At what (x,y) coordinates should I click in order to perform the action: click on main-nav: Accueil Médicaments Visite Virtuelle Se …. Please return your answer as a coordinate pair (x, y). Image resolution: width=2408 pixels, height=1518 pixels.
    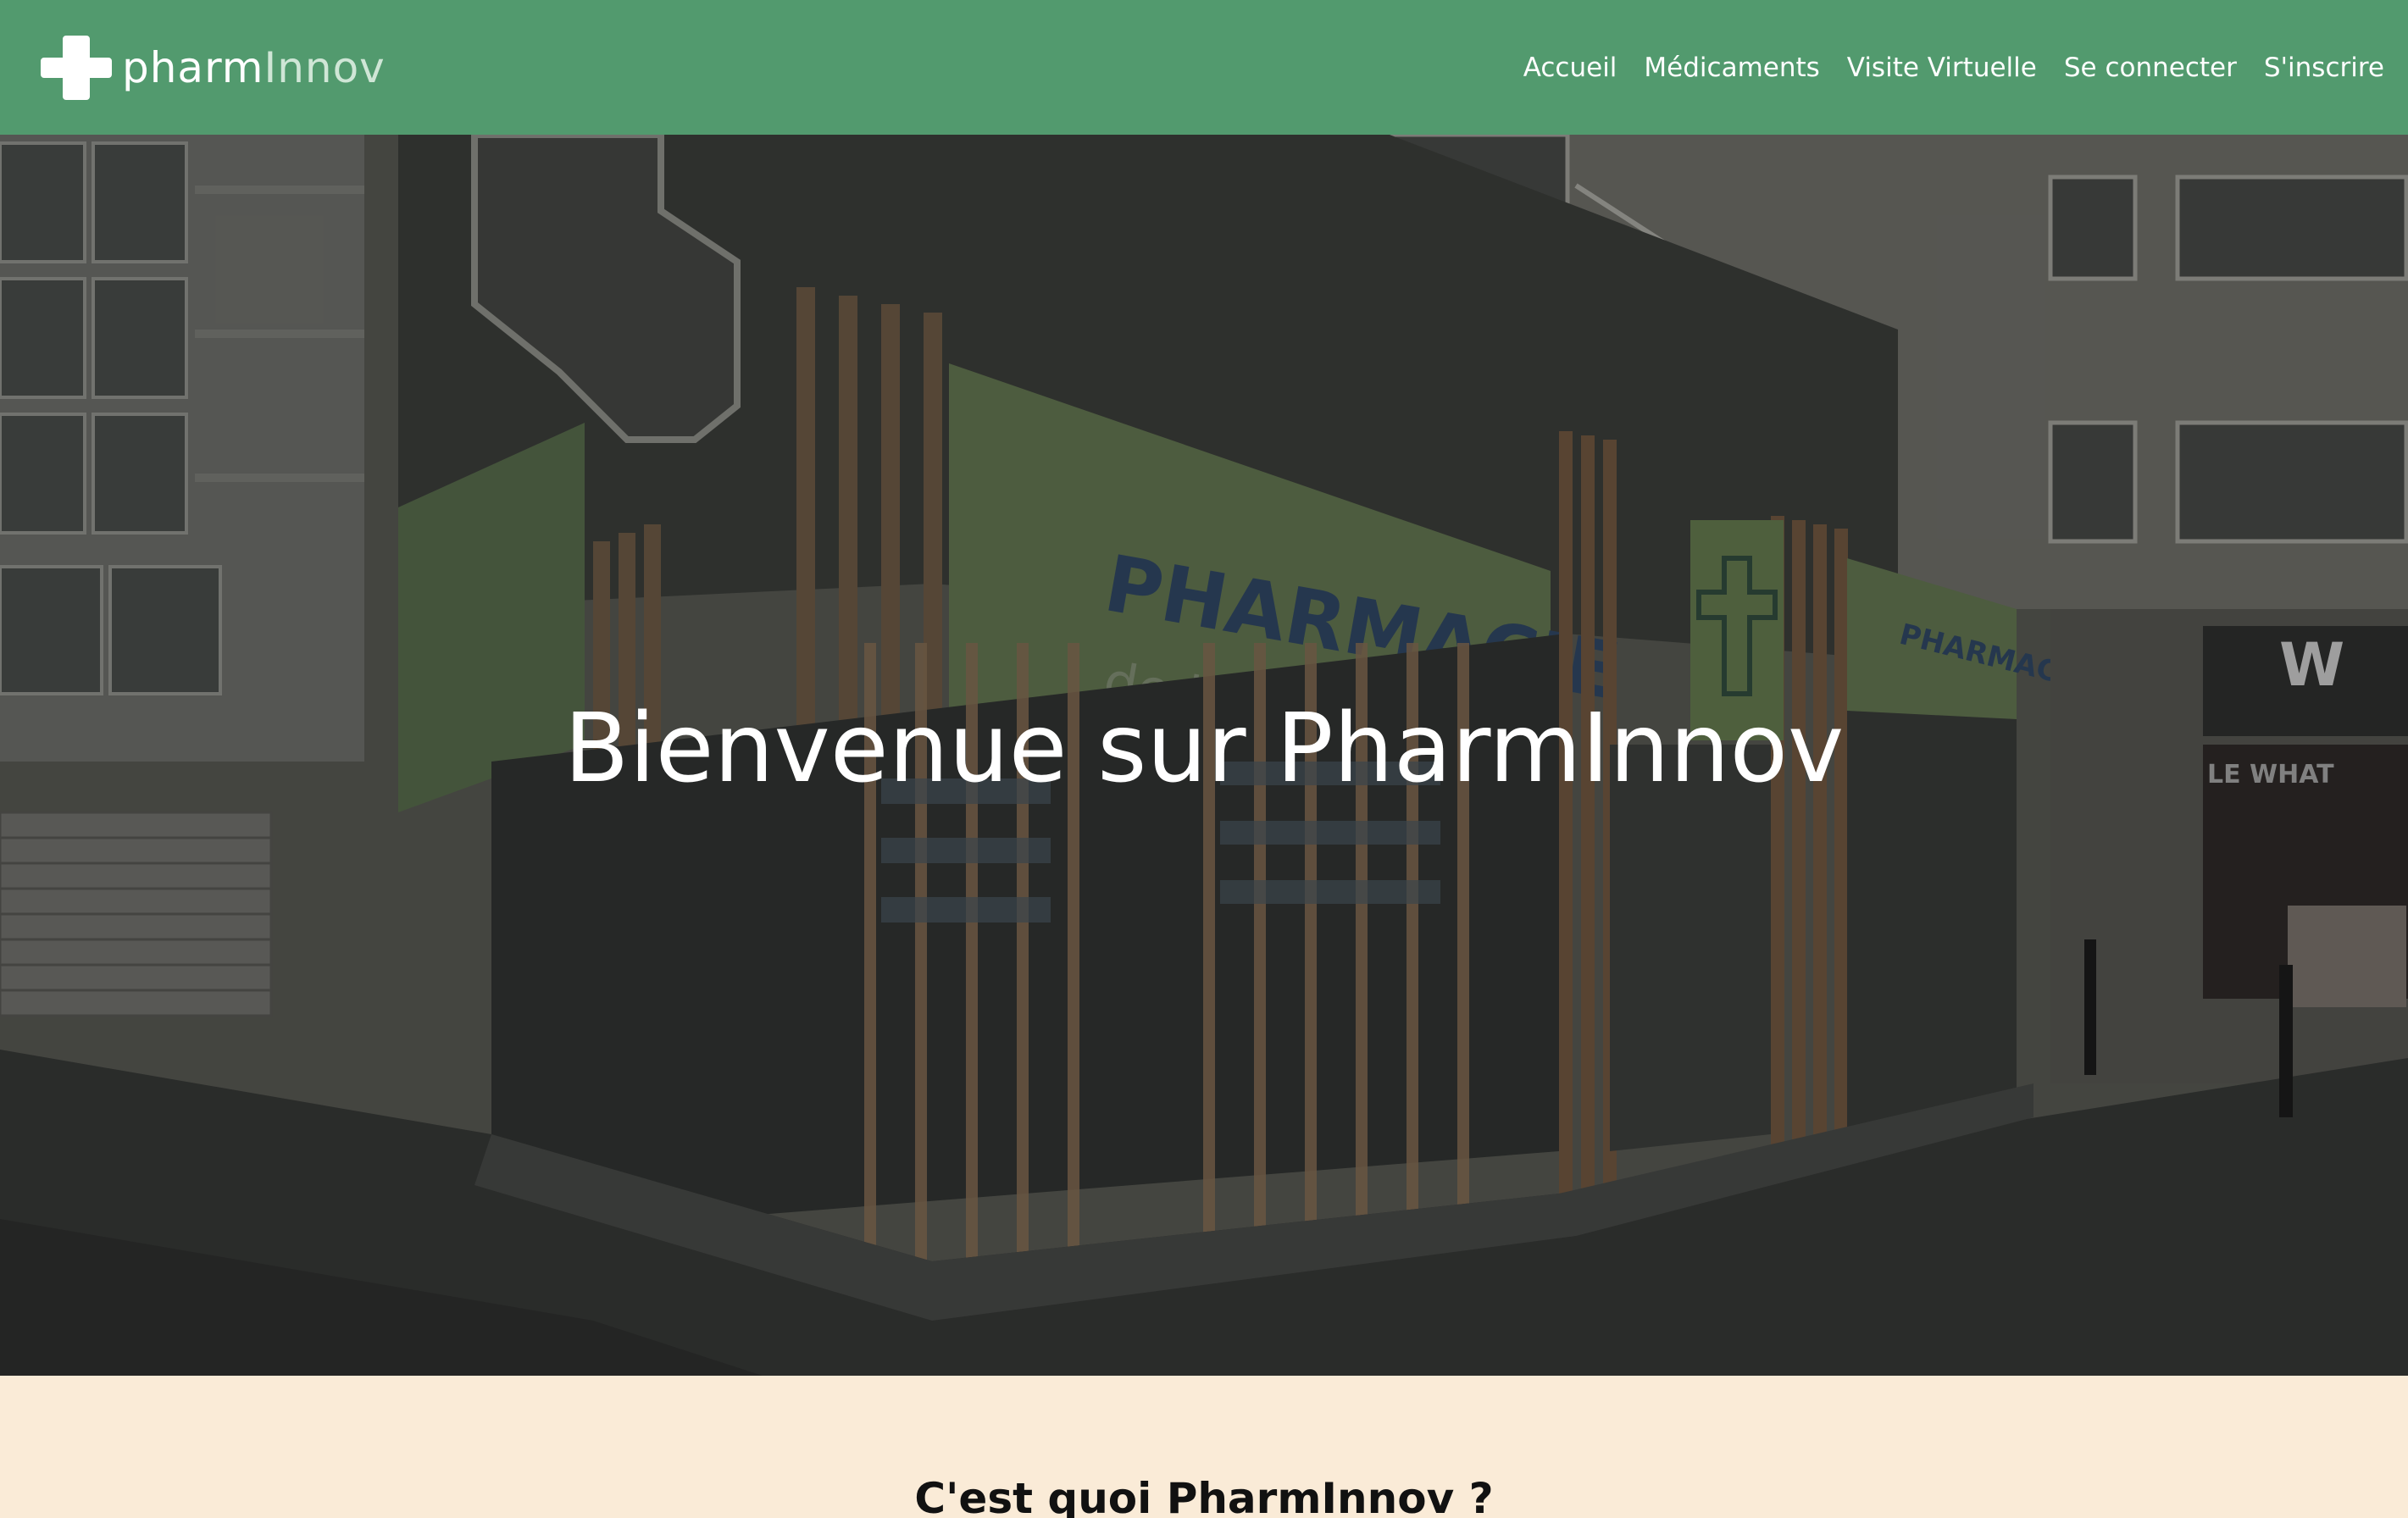
    Looking at the image, I should click on (1953, 67).